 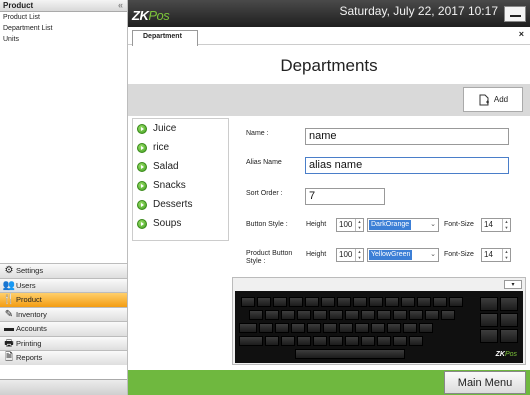 What do you see at coordinates (180, 185) in the screenshot?
I see `list-item: Snacks` at bounding box center [180, 185].